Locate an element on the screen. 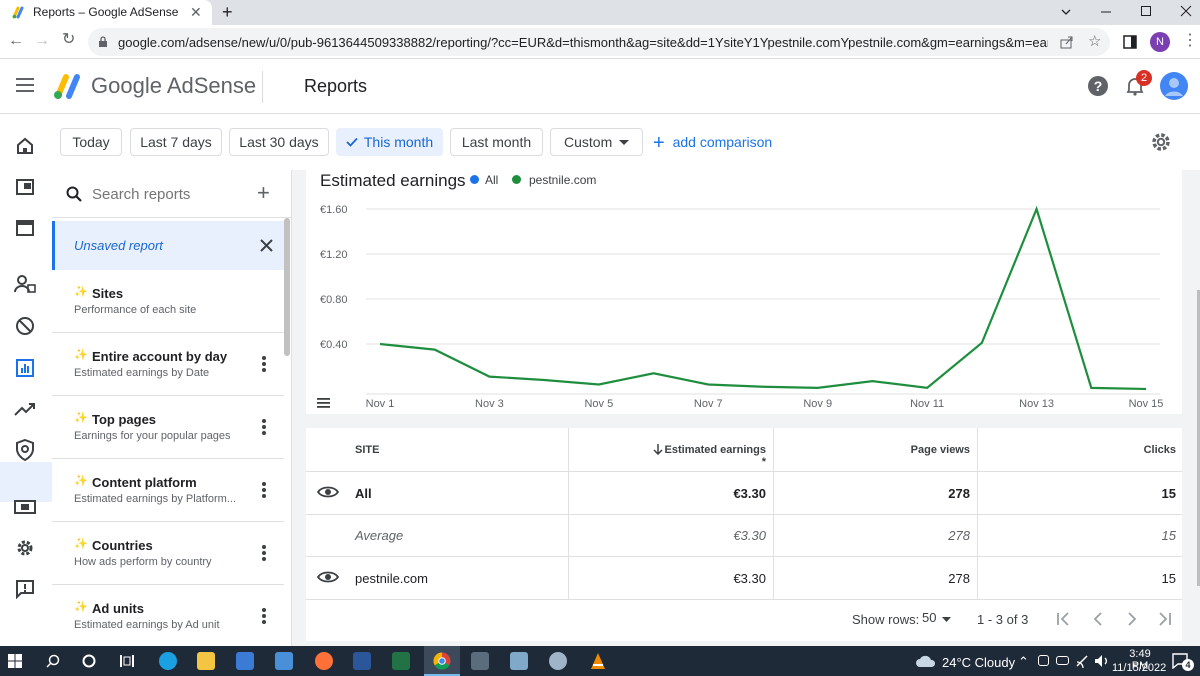  filter-today-button: Today is located at coordinates (91, 142).